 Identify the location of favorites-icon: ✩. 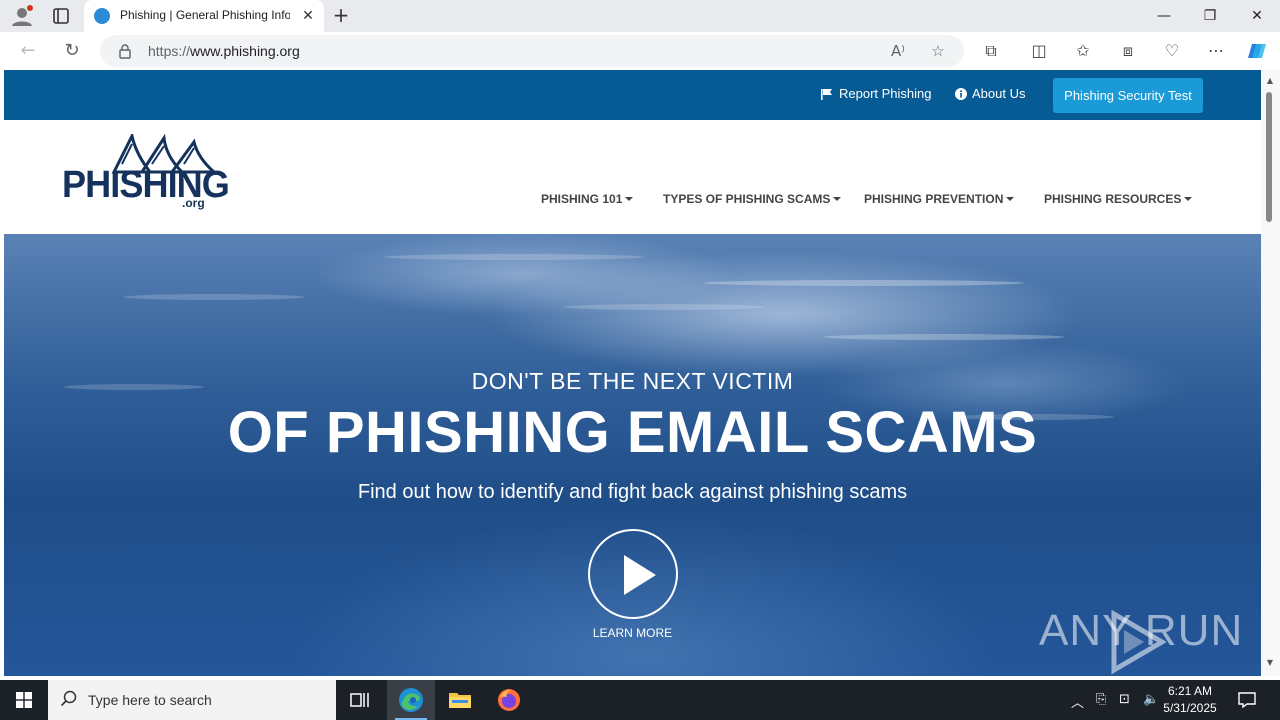
(1083, 51).